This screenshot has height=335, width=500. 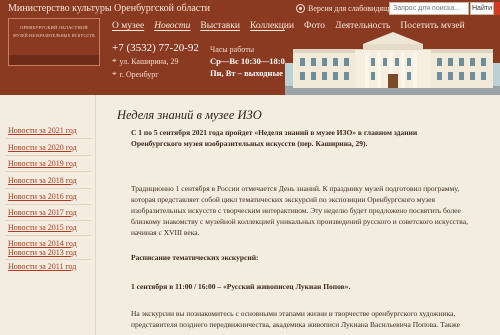 What do you see at coordinates (300, 8) in the screenshot?
I see `eye-icon` at bounding box center [300, 8].